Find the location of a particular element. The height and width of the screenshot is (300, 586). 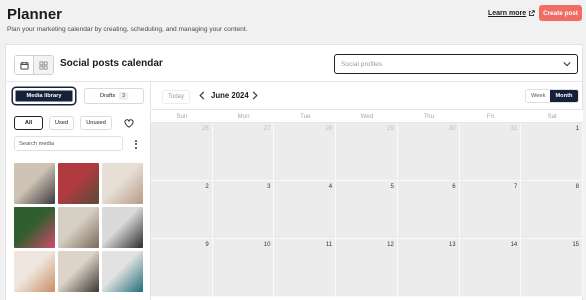

calendar-day-cell: 27 is located at coordinates (243, 152).